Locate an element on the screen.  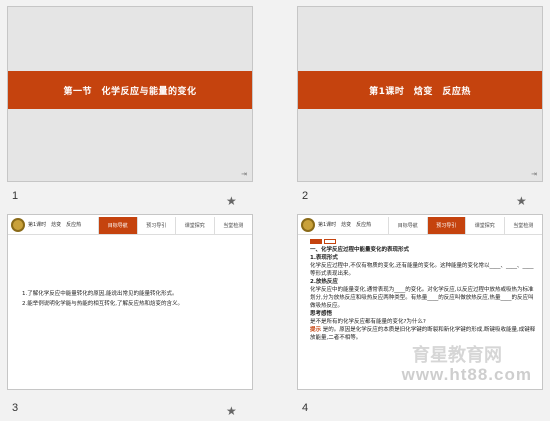
slide-number-3: 3 is located at coordinates (15, 408).